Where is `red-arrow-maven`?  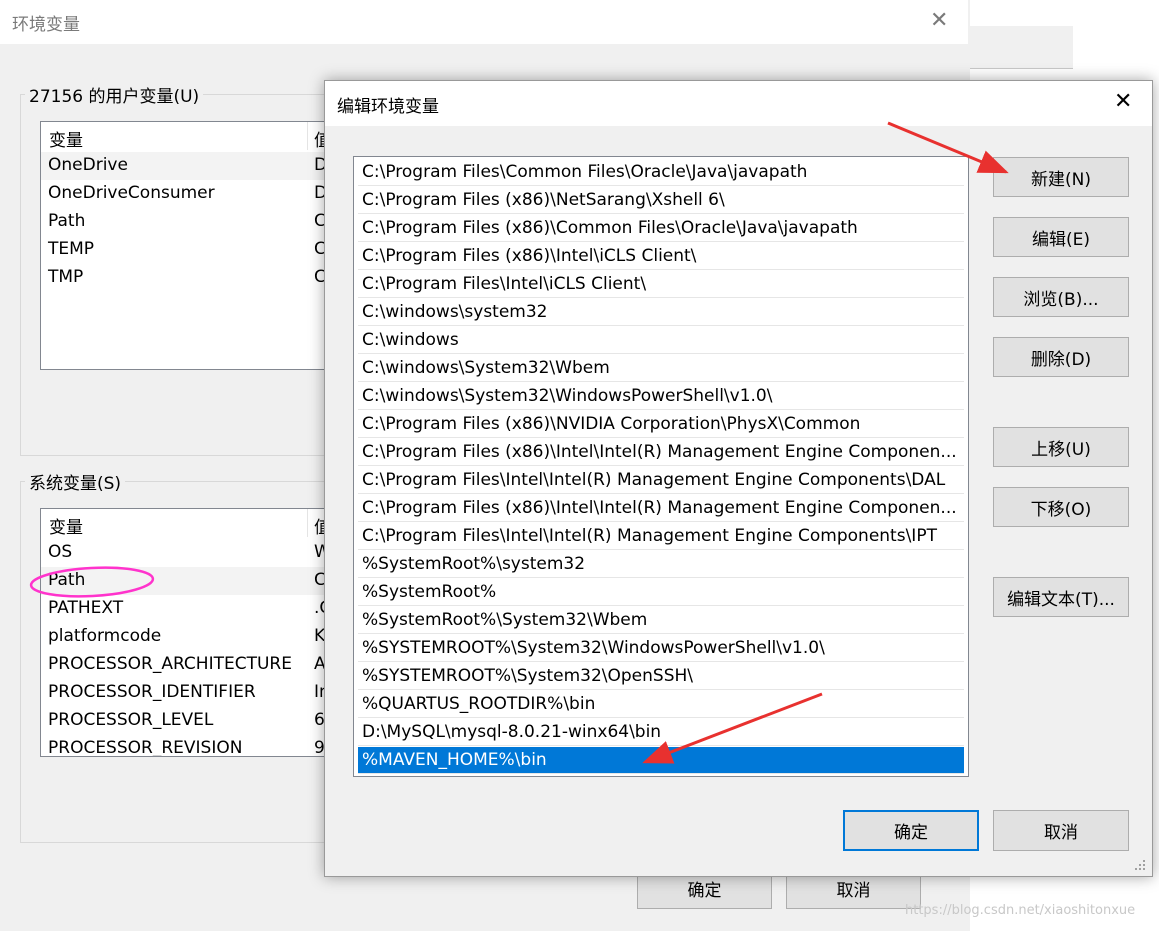 red-arrow-maven is located at coordinates (732, 728).